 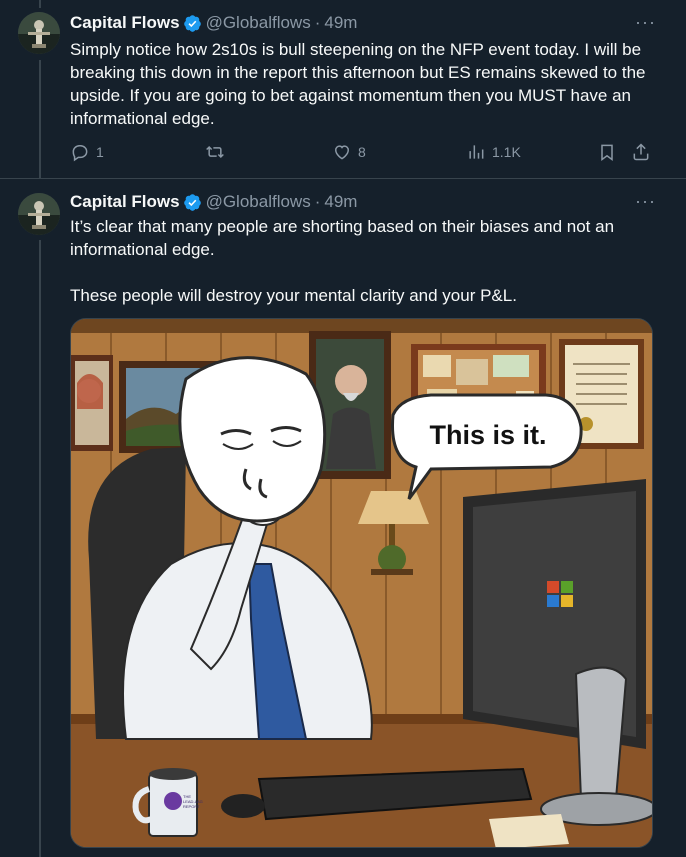 What do you see at coordinates (487, 435) in the screenshot?
I see `speech-bubble-text: This is it.` at bounding box center [487, 435].